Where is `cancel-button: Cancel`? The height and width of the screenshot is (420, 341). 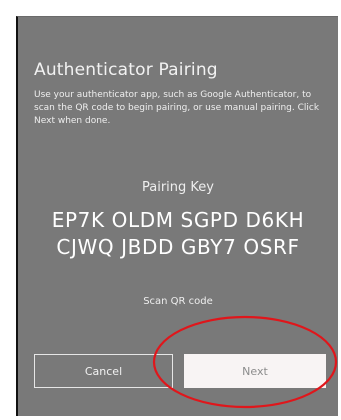 cancel-button: Cancel is located at coordinates (103, 371).